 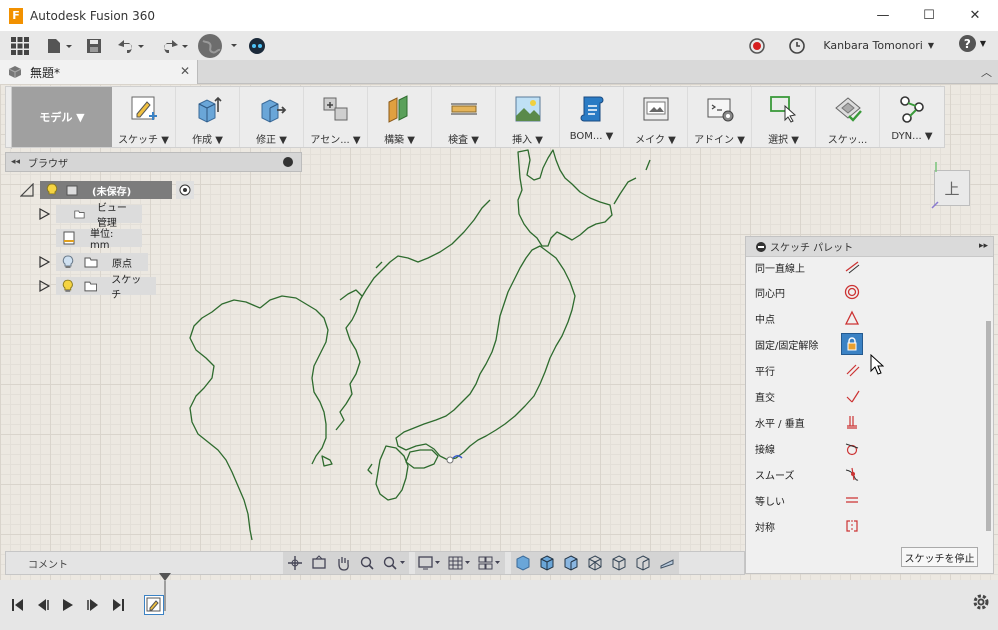 I want to click on palette-item-tangent: 接線, so click(x=865, y=448).